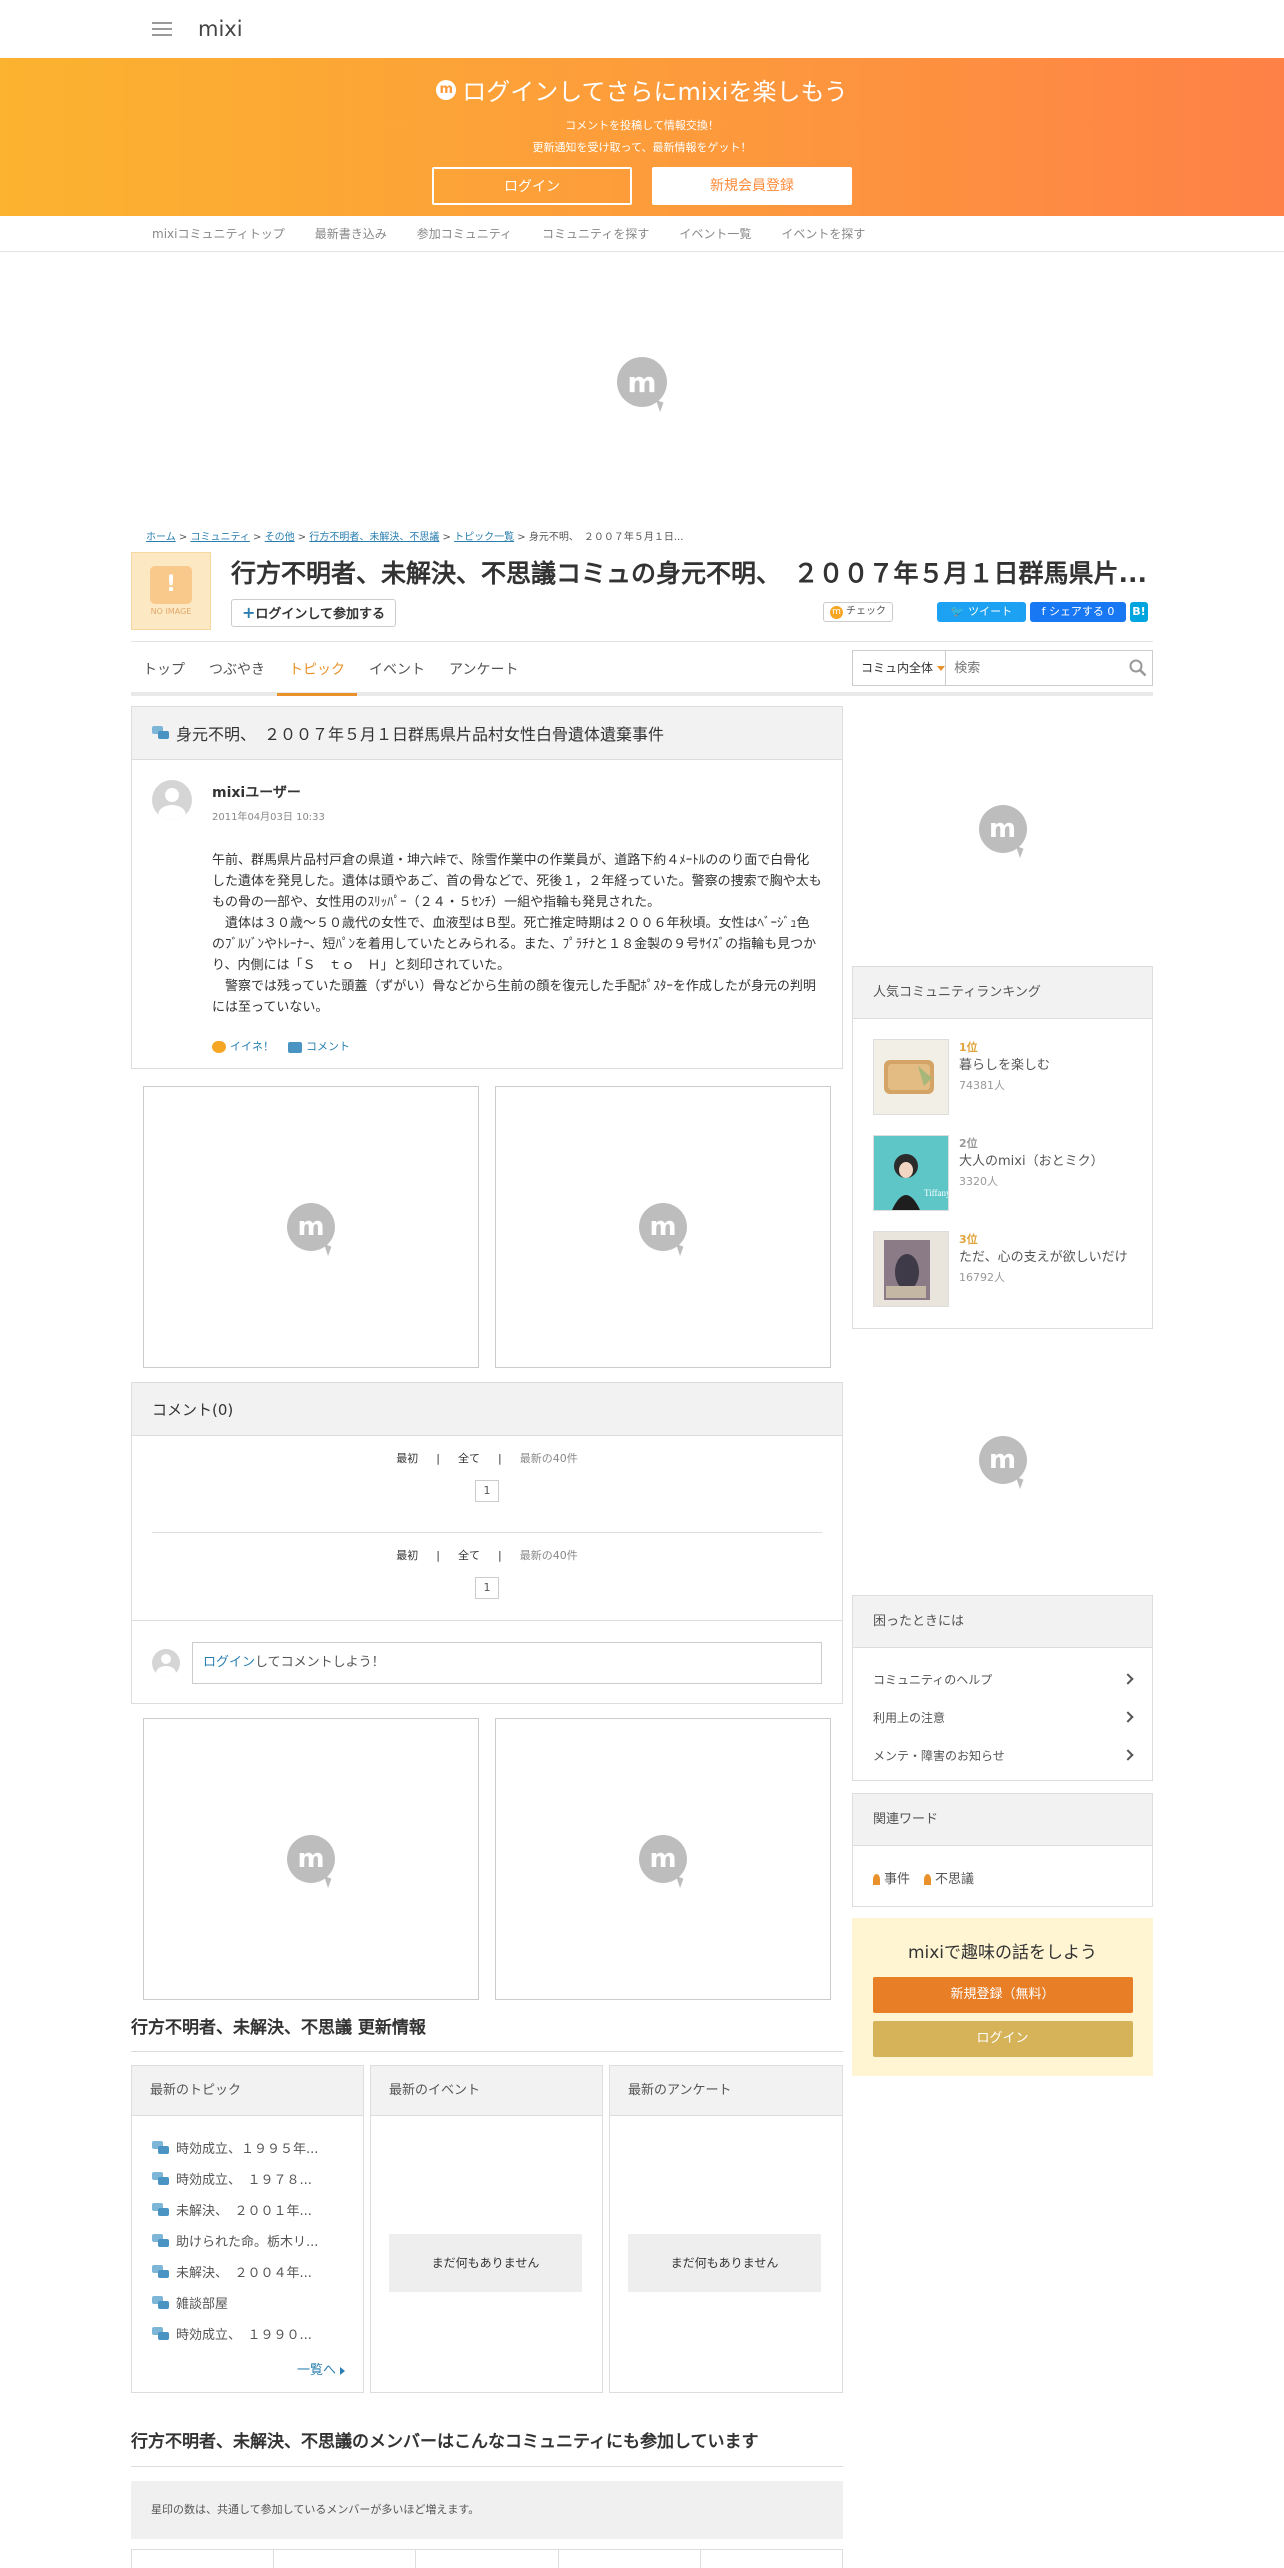 The width and height of the screenshot is (1284, 2568). What do you see at coordinates (663, 1227) in the screenshot?
I see `ad-box-2: m` at bounding box center [663, 1227].